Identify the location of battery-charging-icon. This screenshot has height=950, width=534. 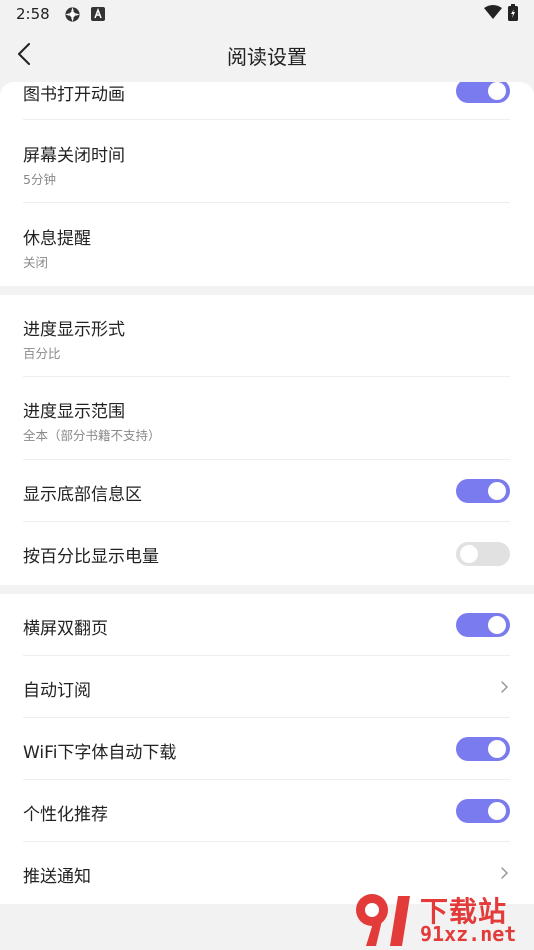
(513, 14).